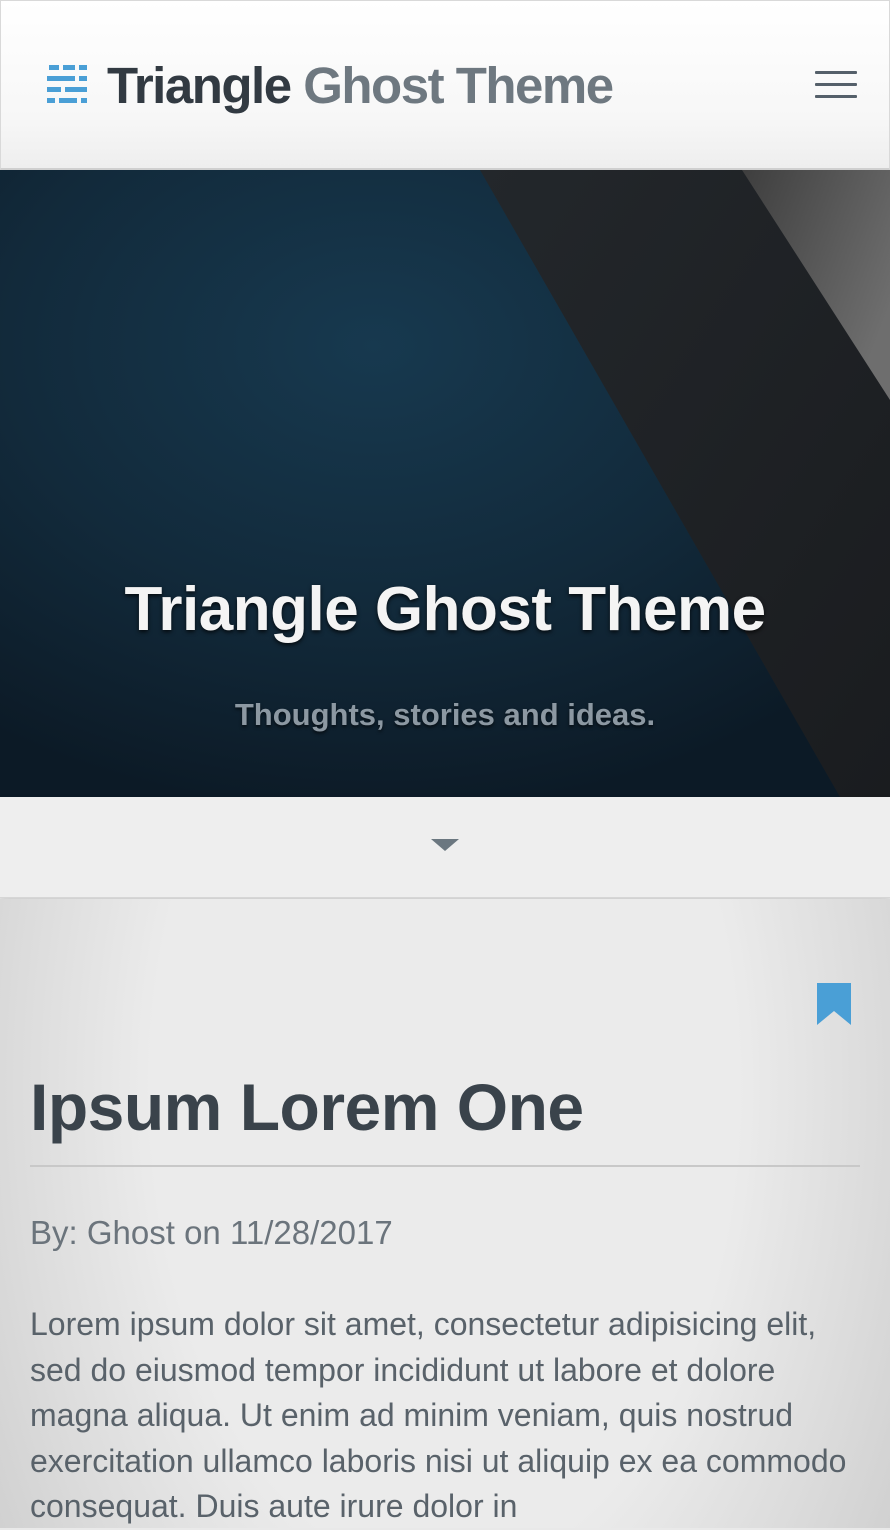  What do you see at coordinates (836, 72) in the screenshot?
I see `hamburger-icon` at bounding box center [836, 72].